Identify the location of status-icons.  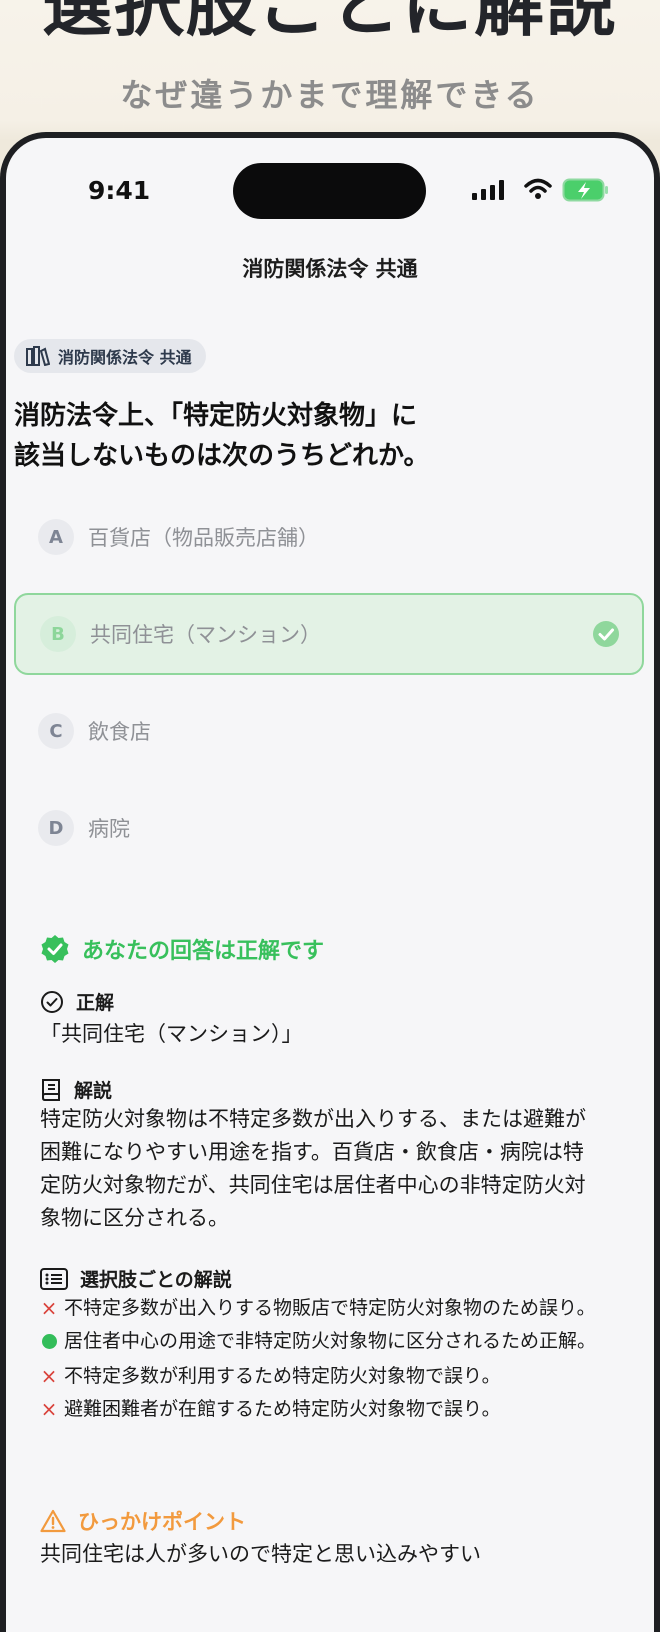
(542, 190).